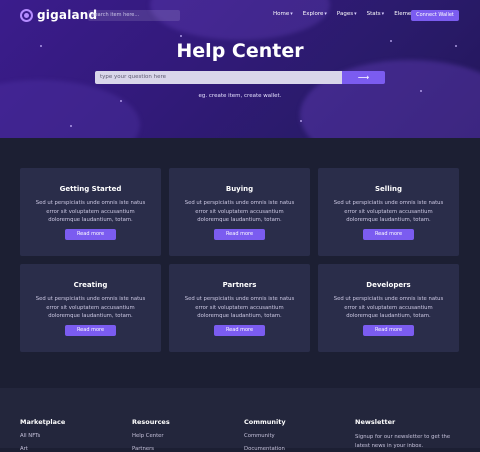 This screenshot has height=452, width=480. What do you see at coordinates (90, 189) in the screenshot?
I see `card-title: Getting Started` at bounding box center [90, 189].